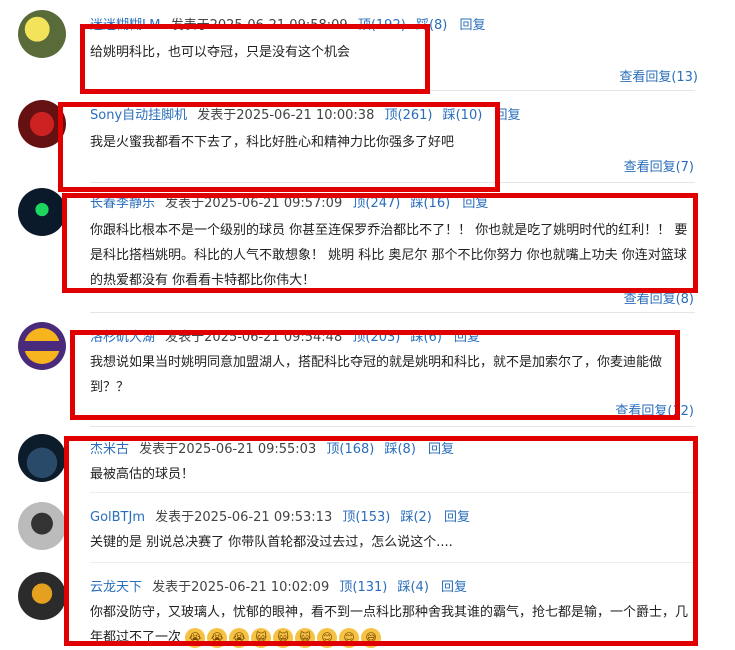  Describe the element at coordinates (371, 637) in the screenshot. I see `emoji-sweat-icon: 😅` at that location.